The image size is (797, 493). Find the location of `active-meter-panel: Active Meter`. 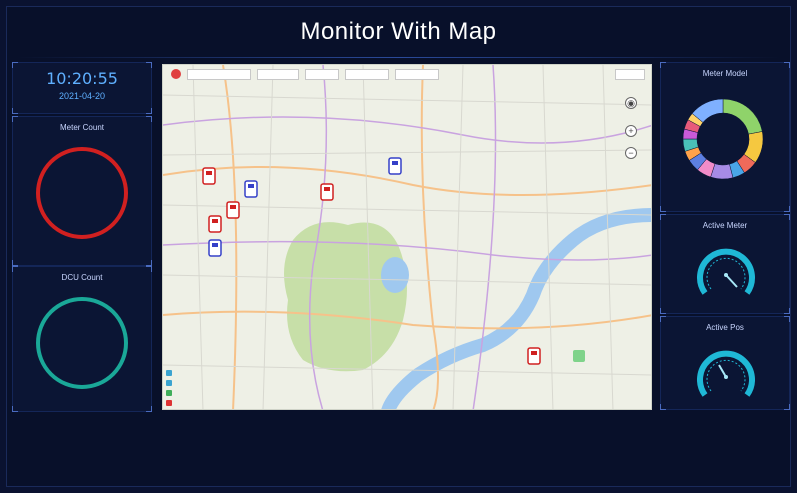

active-meter-panel: Active Meter is located at coordinates (725, 264).